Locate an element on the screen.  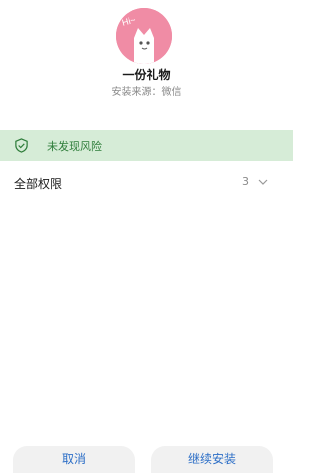
permission-count: 3 is located at coordinates (245, 181).